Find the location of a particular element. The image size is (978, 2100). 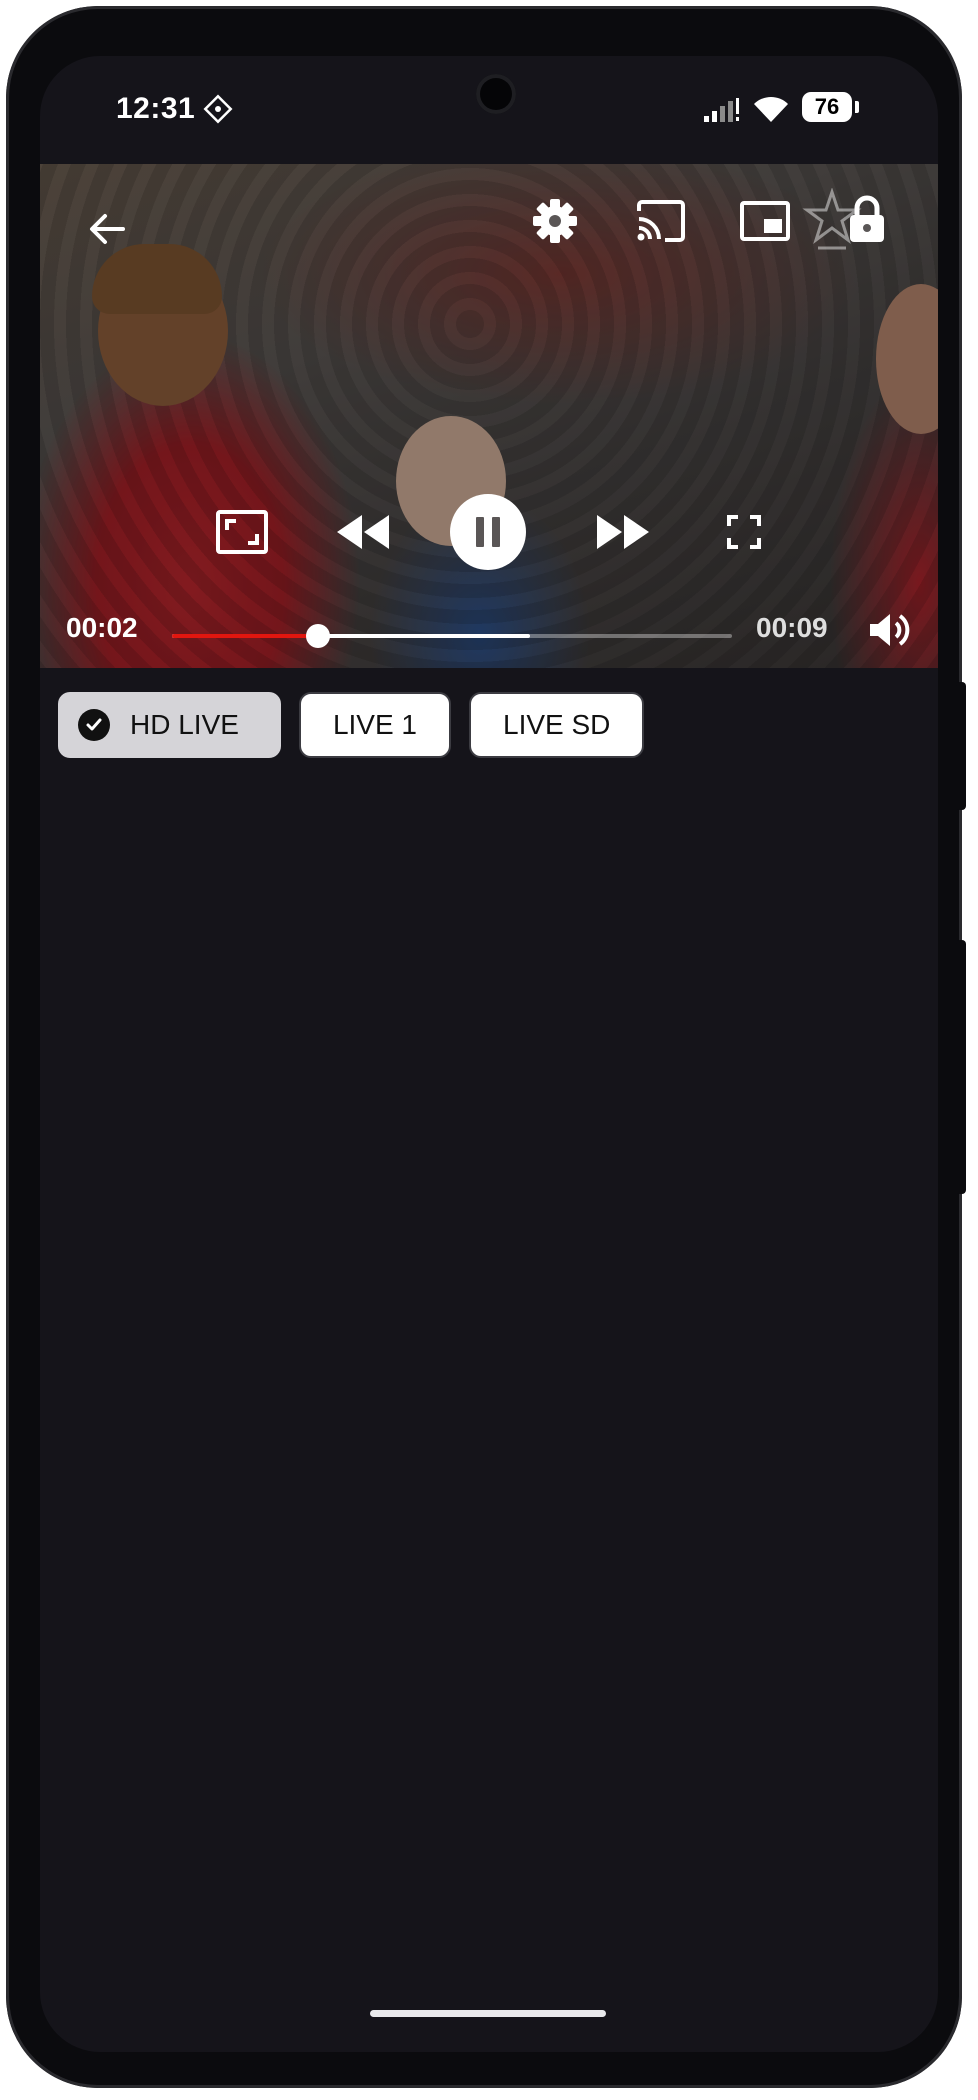

battery-tip is located at coordinates (857, 107).